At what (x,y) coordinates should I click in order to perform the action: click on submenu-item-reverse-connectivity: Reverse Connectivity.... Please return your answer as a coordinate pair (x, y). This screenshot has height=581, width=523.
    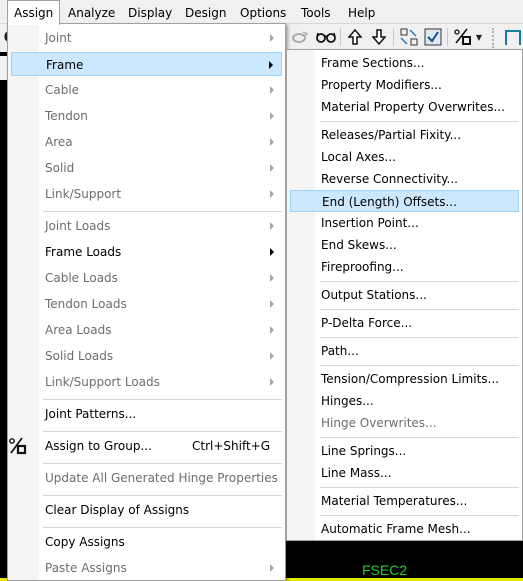
    Looking at the image, I should click on (404, 179).